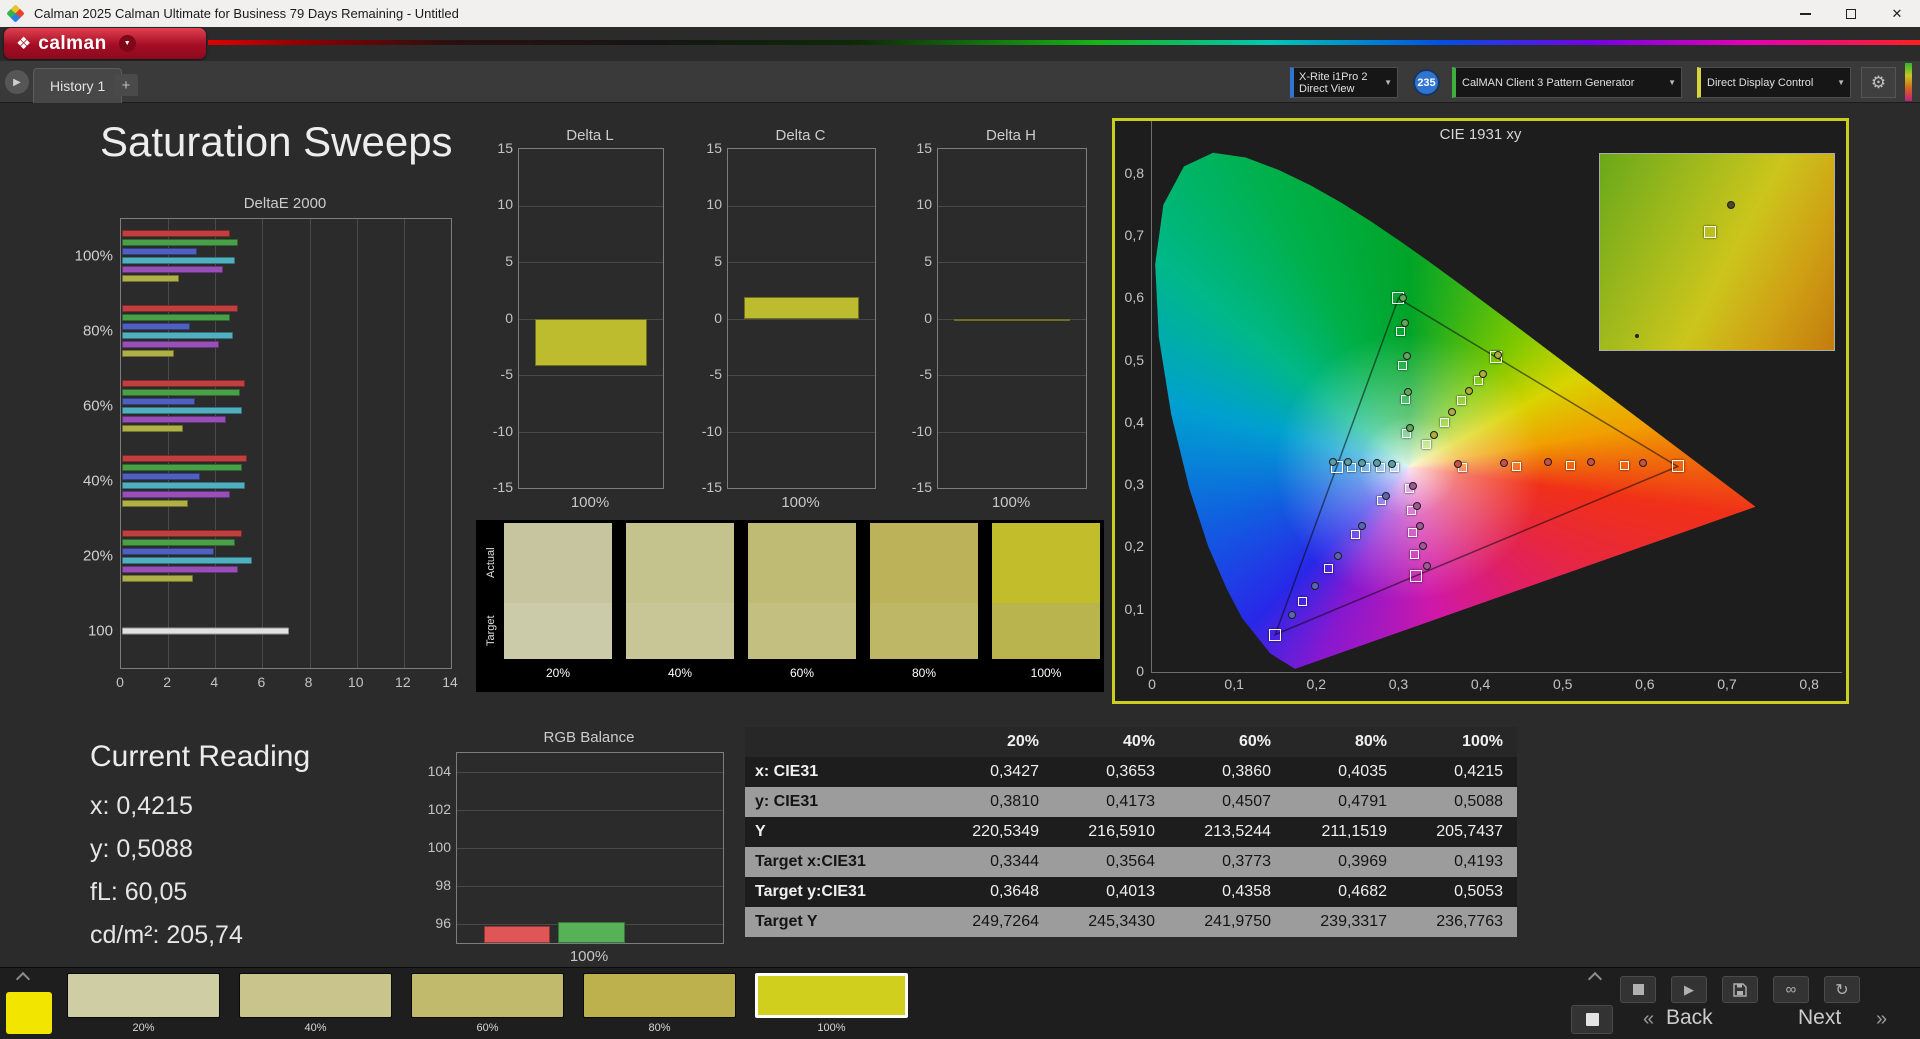  Describe the element at coordinates (1246, 861) in the screenshot. I see `table-cell: 0,3773` at that location.